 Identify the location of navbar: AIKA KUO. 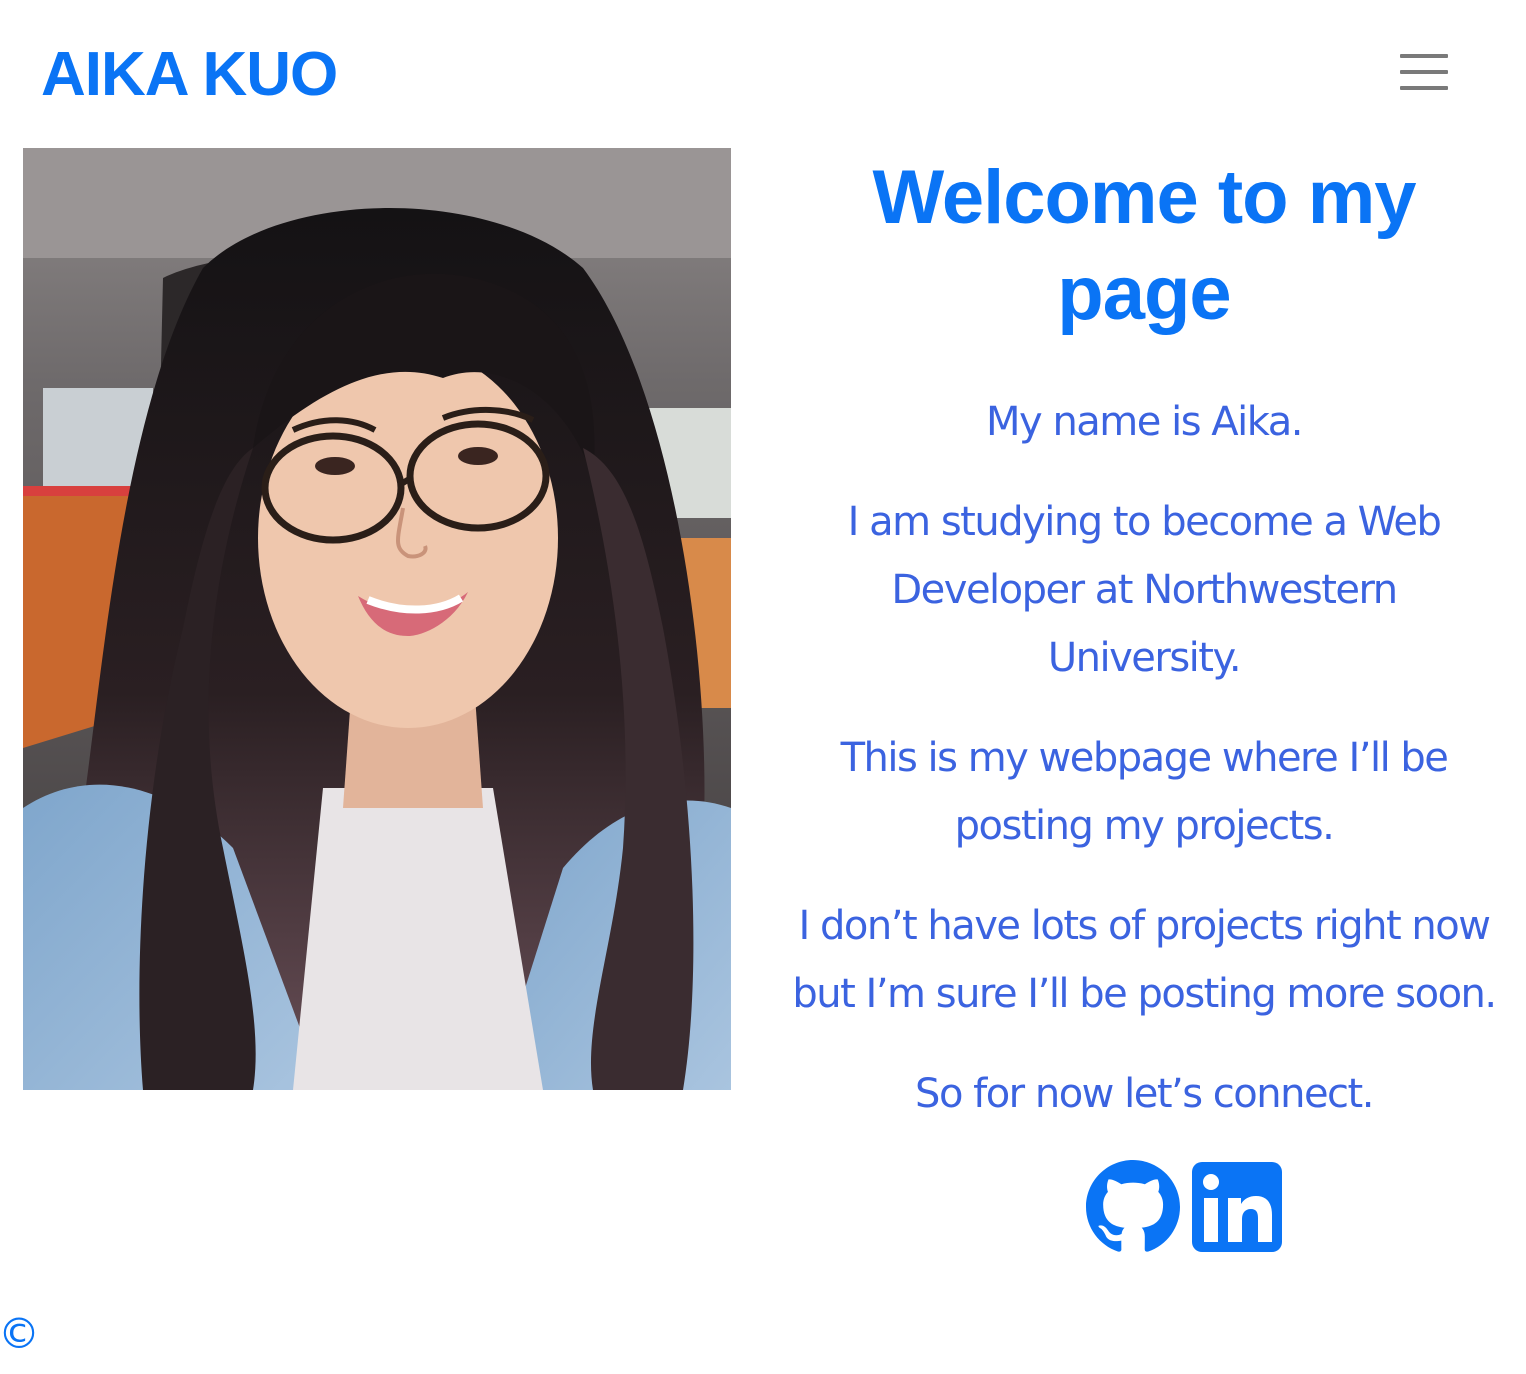
(763, 74).